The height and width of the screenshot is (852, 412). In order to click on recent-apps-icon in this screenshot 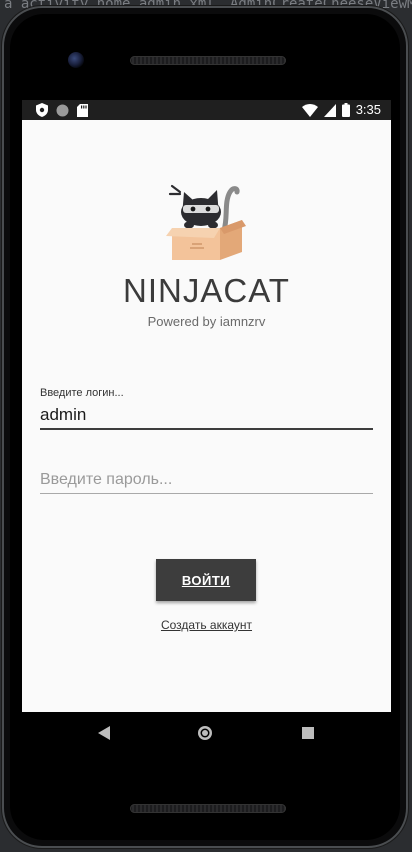, I will do `click(308, 733)`.